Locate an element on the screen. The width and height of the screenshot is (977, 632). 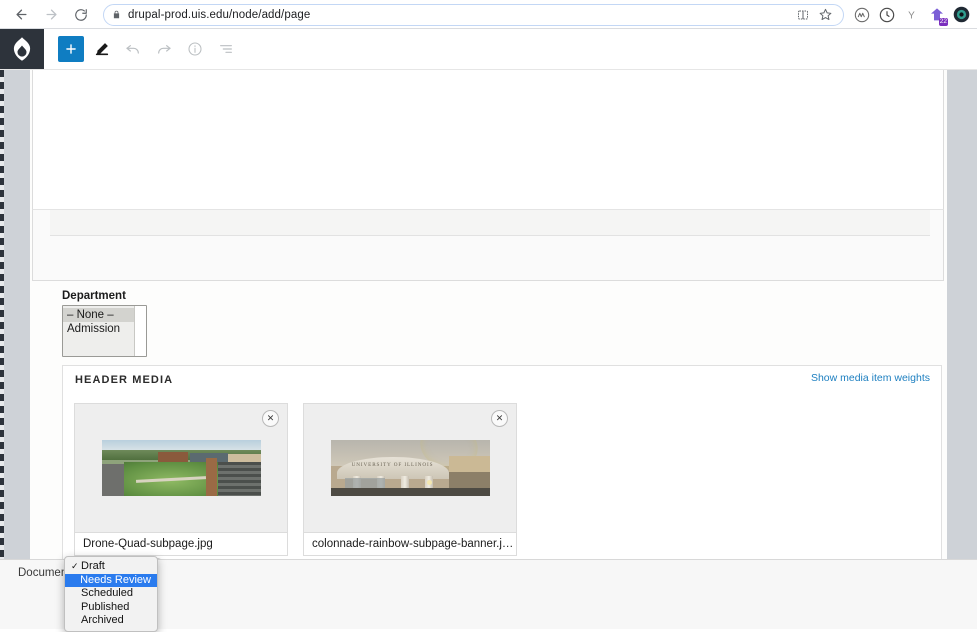
info-circle-icon is located at coordinates (195, 49).